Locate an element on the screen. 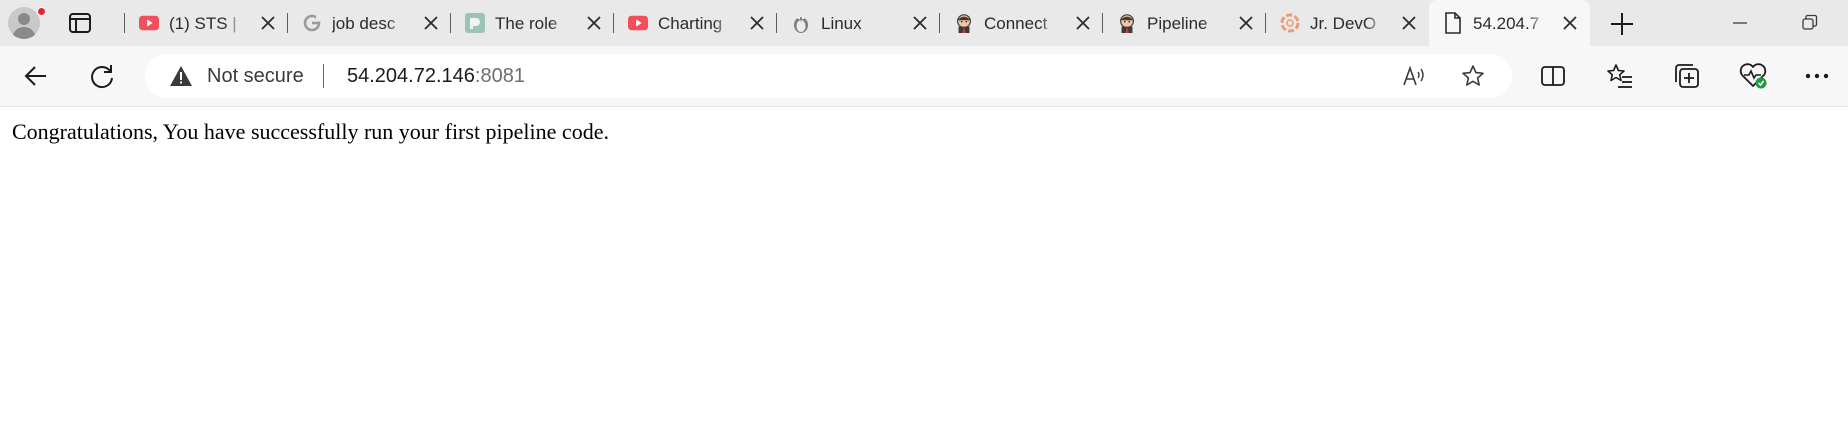  security-status-label: Not secure is located at coordinates (255, 76).